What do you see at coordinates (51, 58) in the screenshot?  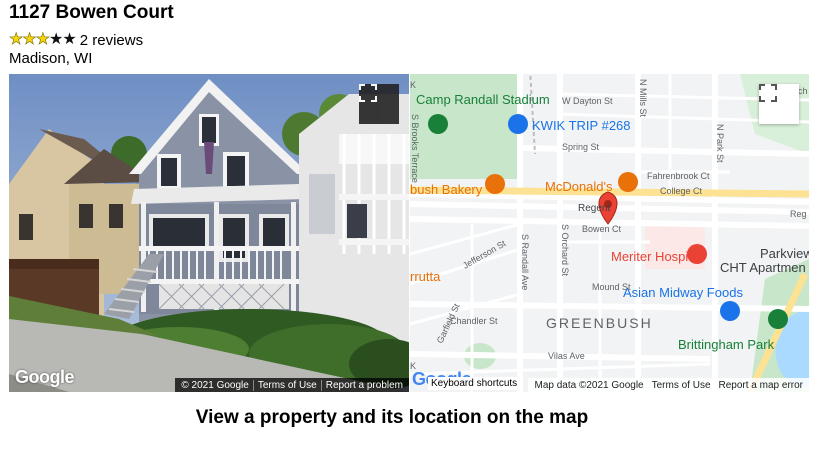 I see `property-city: Madison, WI` at bounding box center [51, 58].